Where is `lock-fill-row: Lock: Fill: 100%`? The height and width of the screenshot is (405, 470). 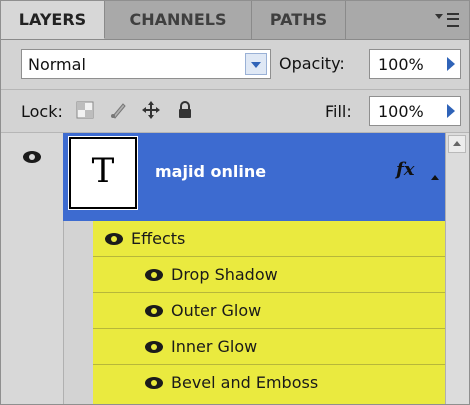 lock-fill-row: Lock: Fill: 100% is located at coordinates (235, 111).